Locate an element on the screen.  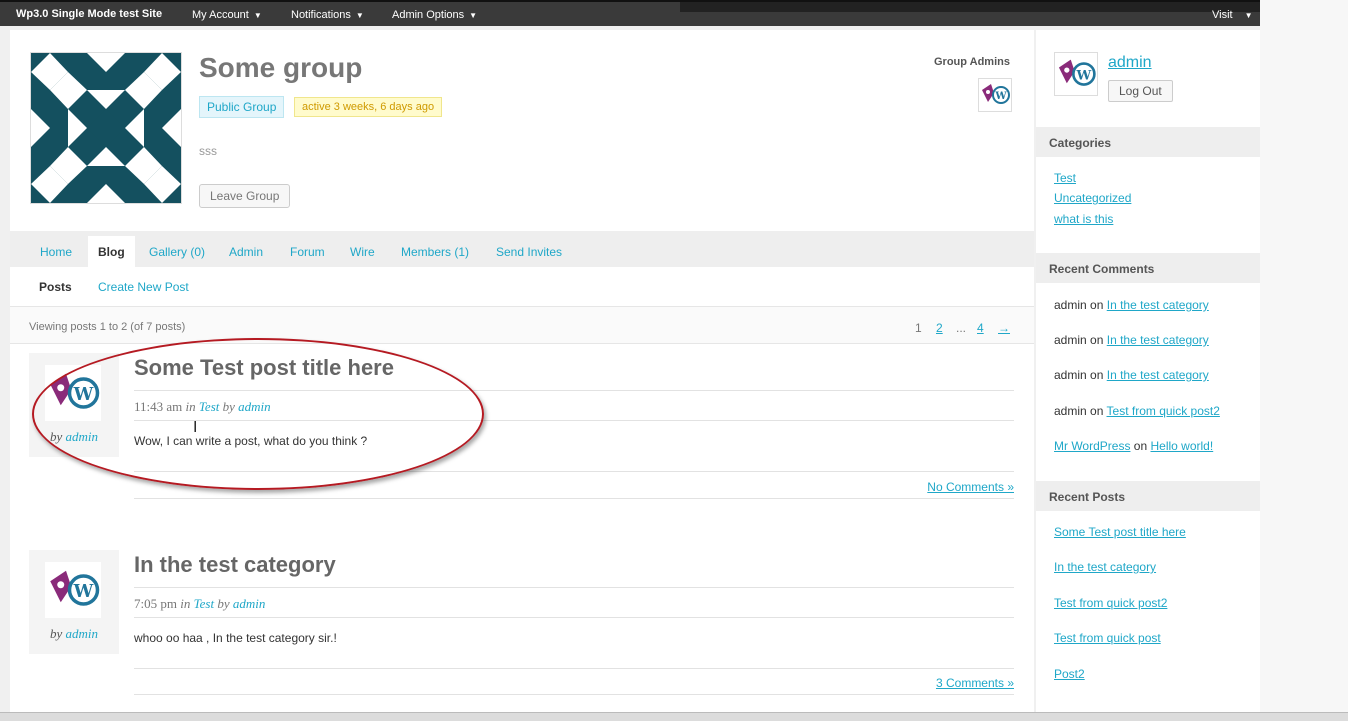
group-activity-badge: active 3 weeks, 6 days ago is located at coordinates (368, 107).